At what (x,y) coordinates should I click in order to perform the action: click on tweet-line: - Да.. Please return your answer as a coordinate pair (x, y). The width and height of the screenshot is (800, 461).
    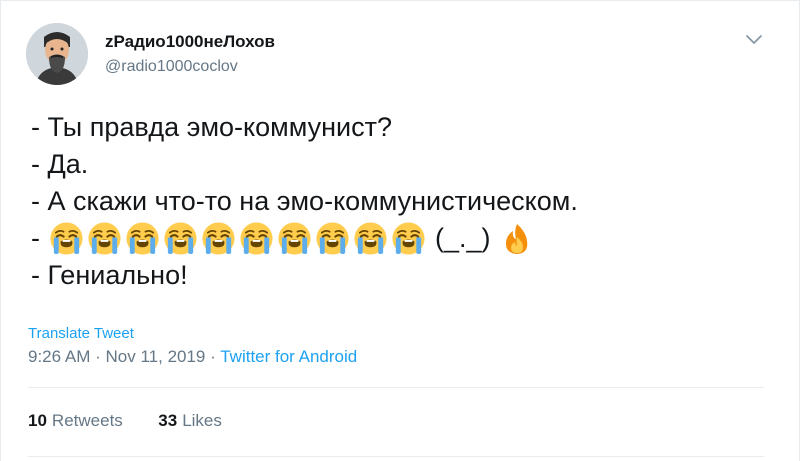
    Looking at the image, I should click on (60, 164).